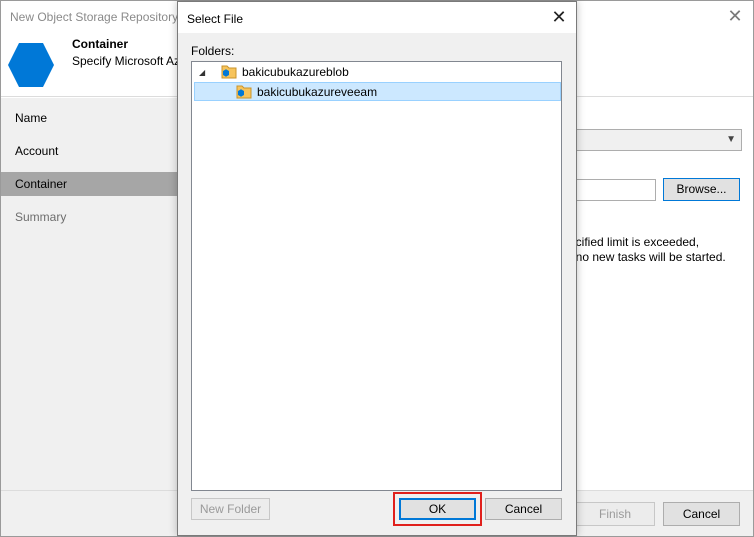 This screenshot has width=754, height=537. Describe the element at coordinates (614, 190) in the screenshot. I see `folder-path-input` at that location.